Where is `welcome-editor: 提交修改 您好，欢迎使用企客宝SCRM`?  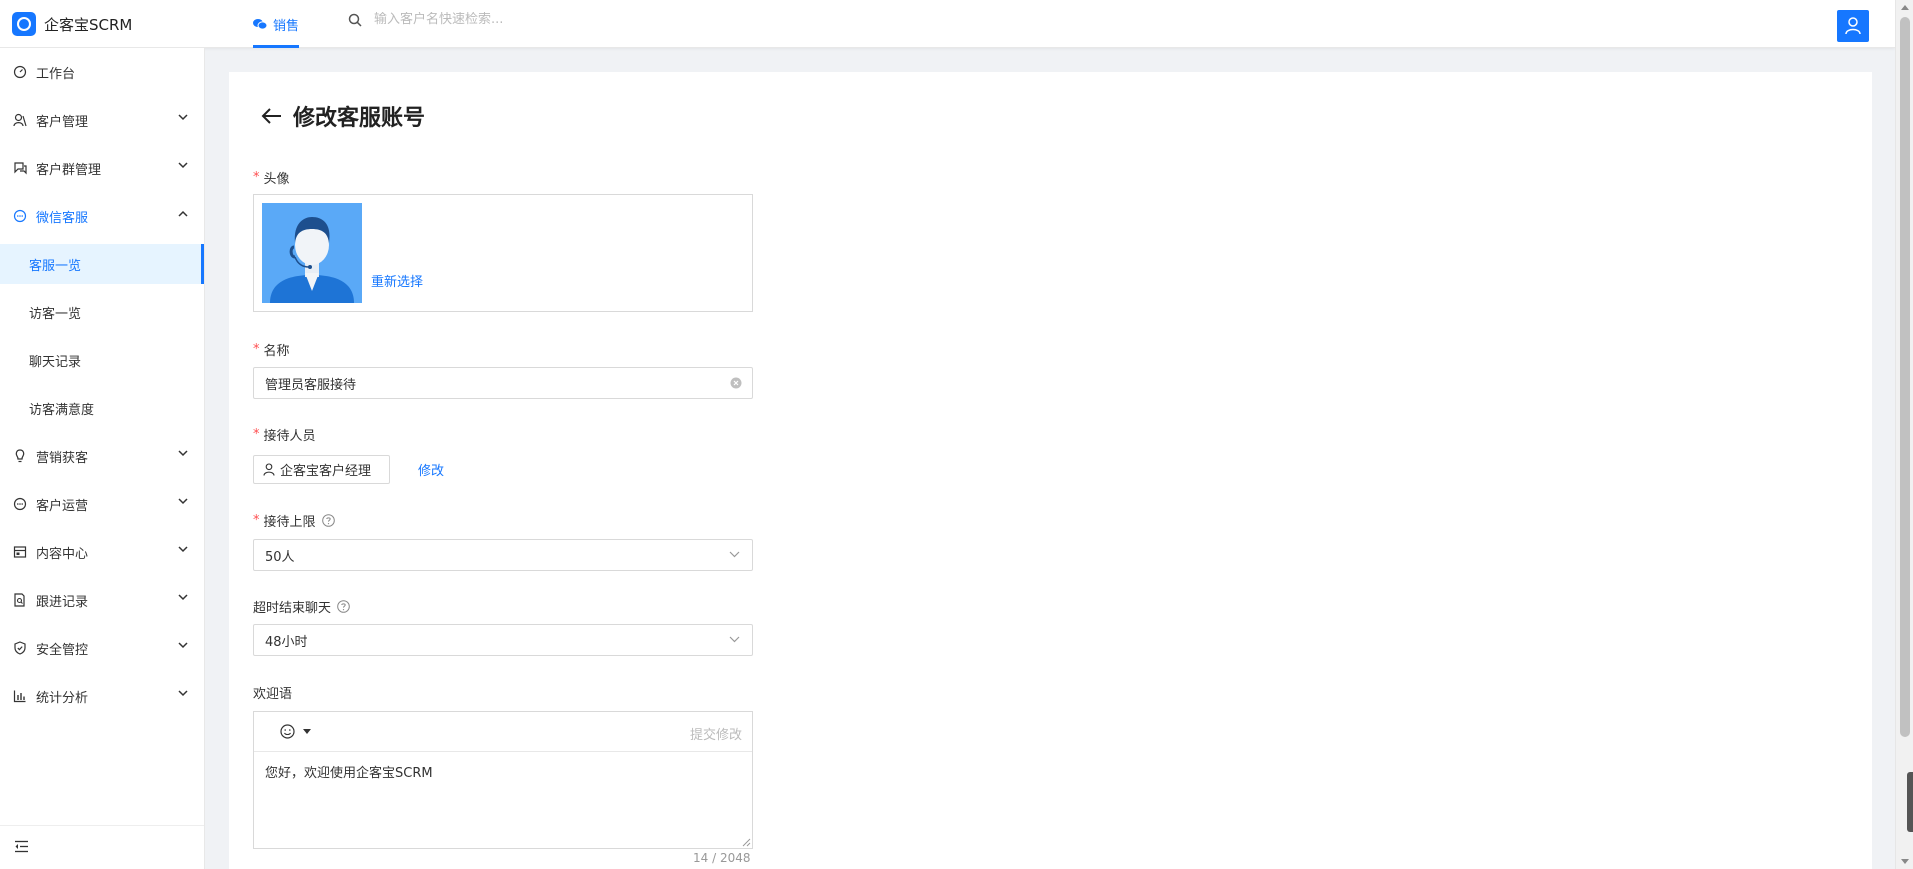
welcome-editor: 提交修改 您好，欢迎使用企客宝SCRM is located at coordinates (503, 780).